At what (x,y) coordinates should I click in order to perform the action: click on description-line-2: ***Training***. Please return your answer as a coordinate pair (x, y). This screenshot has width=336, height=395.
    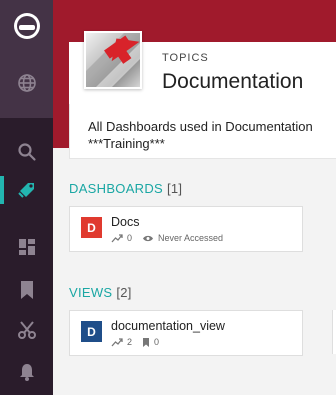
    Looking at the image, I should click on (126, 143).